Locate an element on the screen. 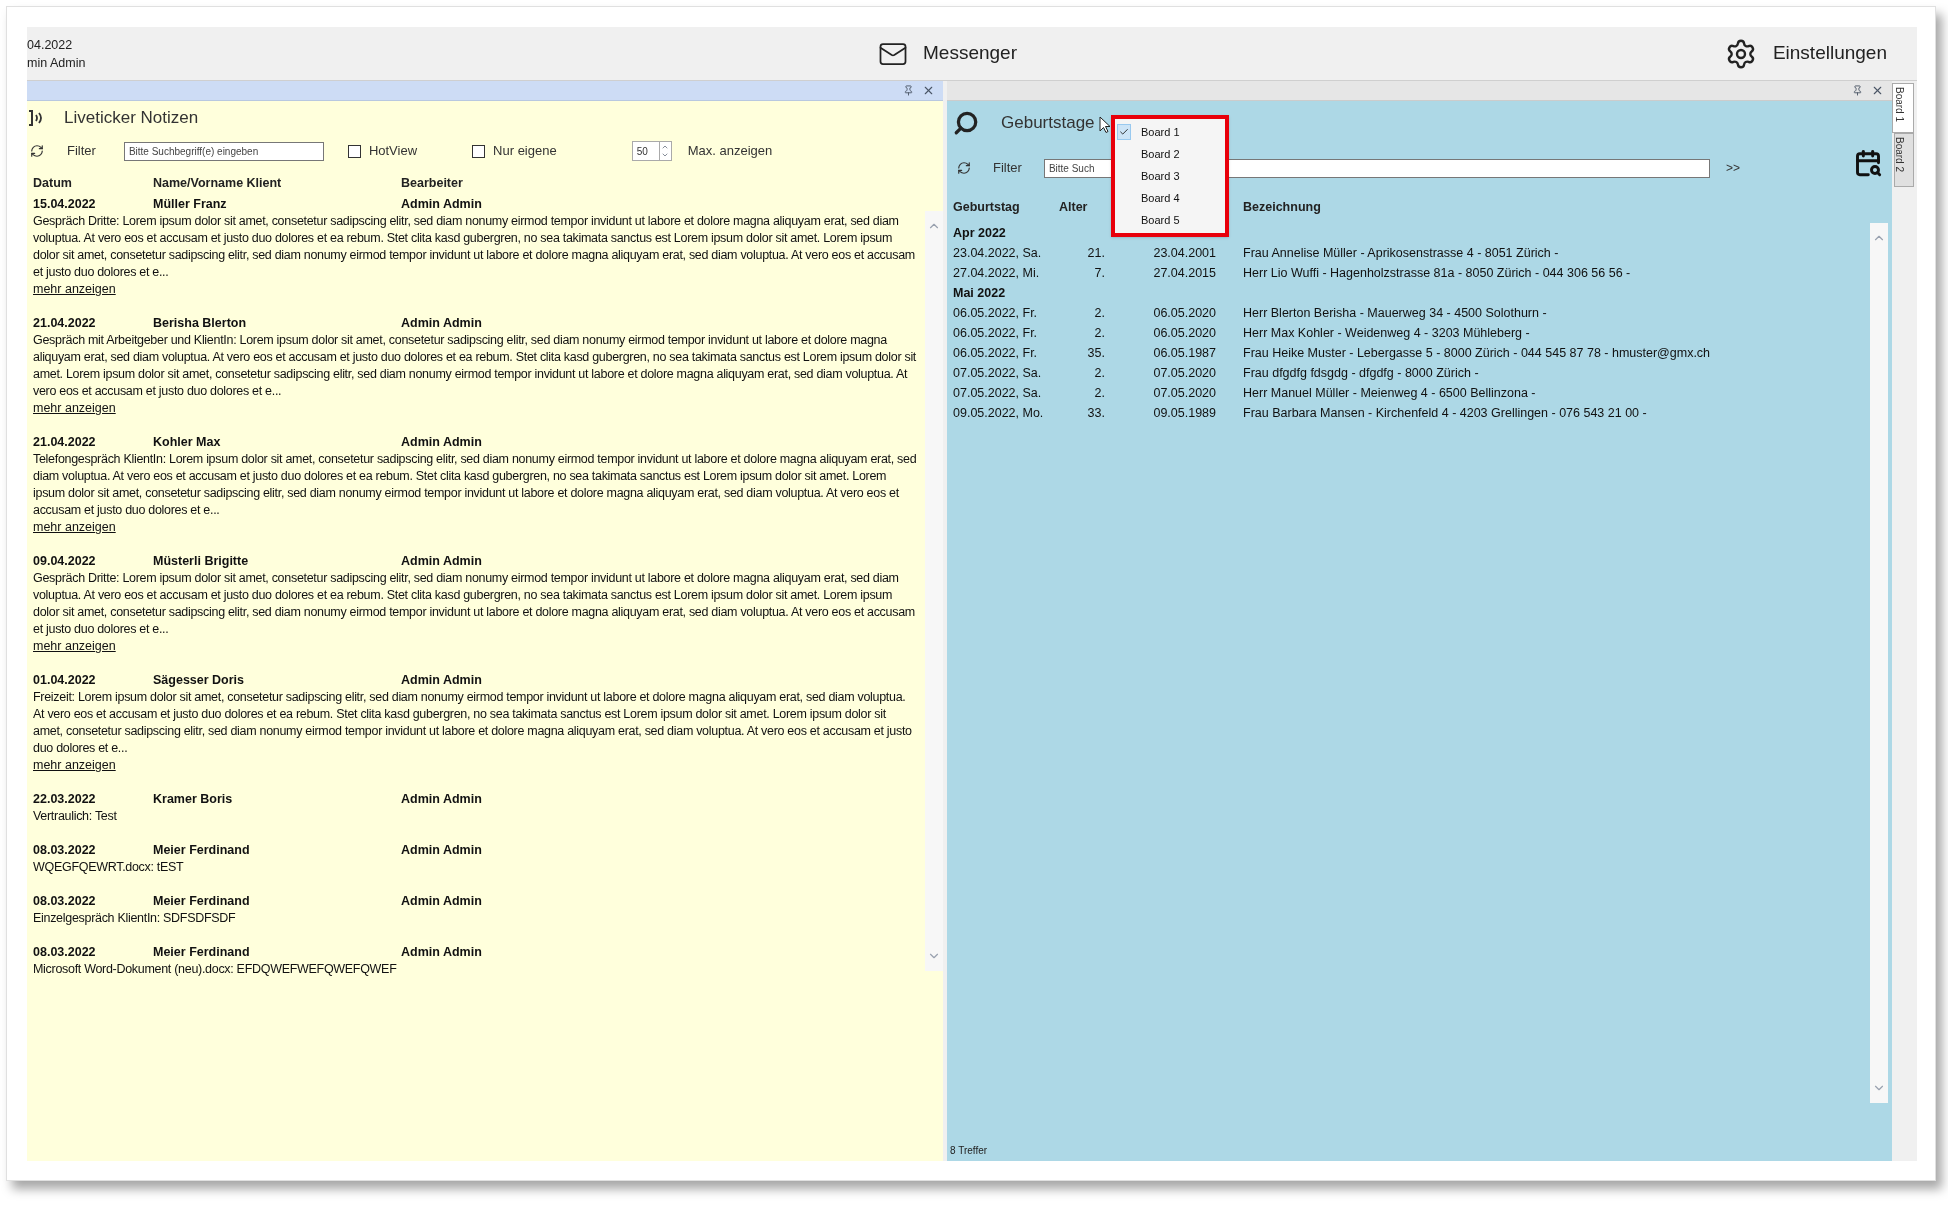  note-text: Vertraulich: Test is located at coordinates (75, 816).